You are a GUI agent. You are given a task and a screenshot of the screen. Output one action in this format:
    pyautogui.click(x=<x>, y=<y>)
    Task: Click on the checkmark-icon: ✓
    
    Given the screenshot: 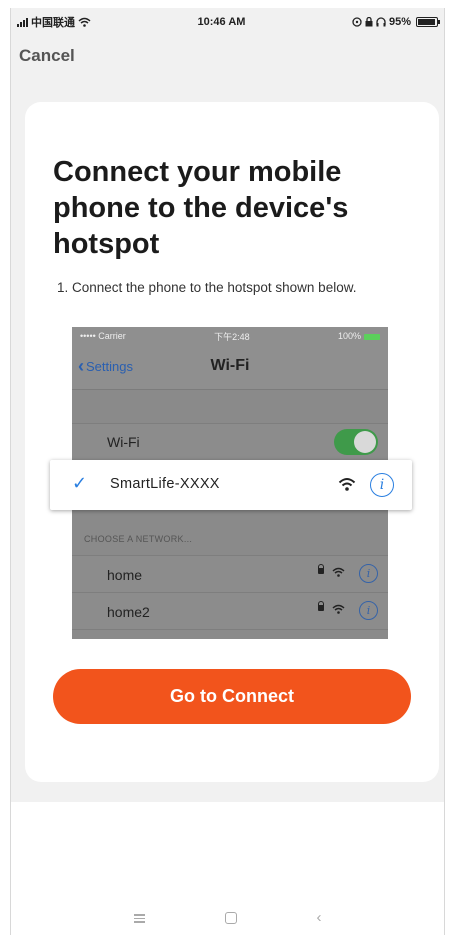 What is the action you would take?
    pyautogui.click(x=80, y=483)
    